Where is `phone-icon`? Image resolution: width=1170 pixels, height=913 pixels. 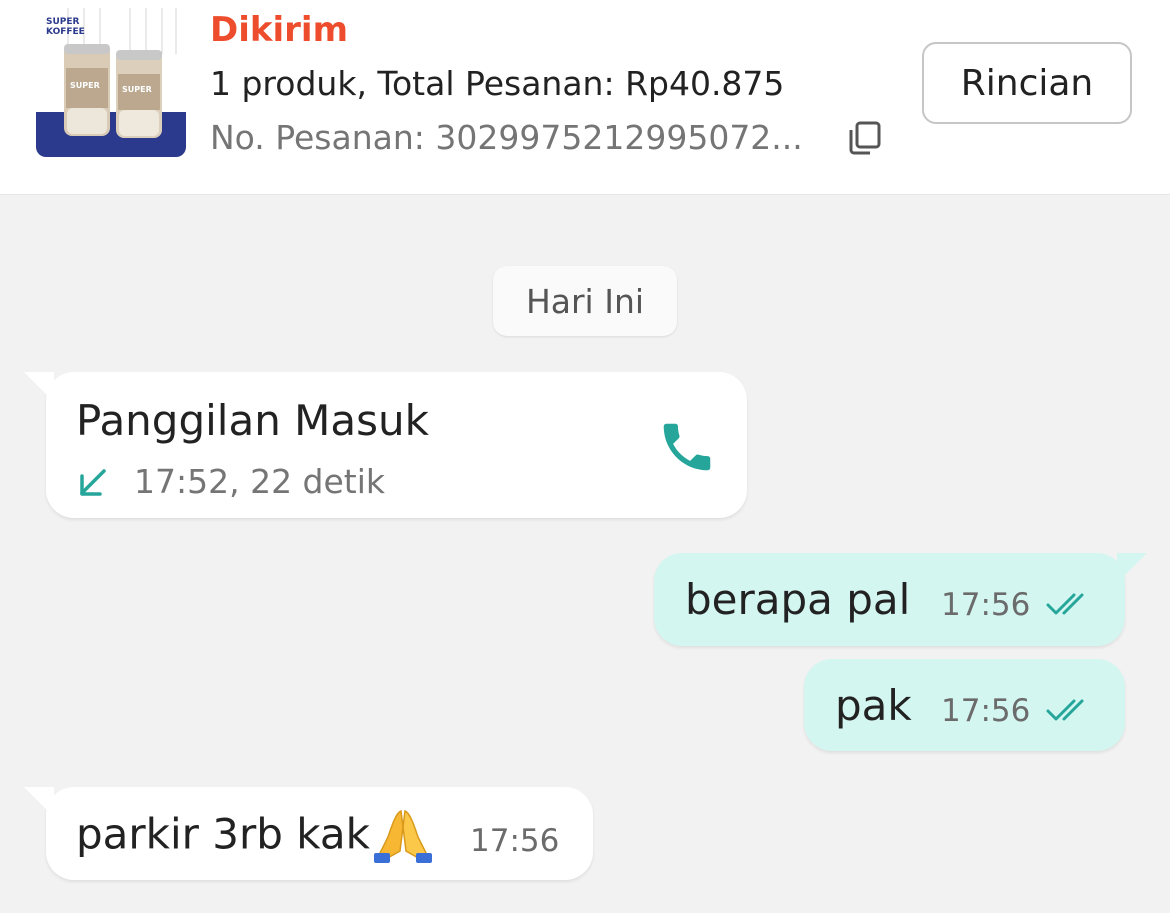 phone-icon is located at coordinates (687, 447).